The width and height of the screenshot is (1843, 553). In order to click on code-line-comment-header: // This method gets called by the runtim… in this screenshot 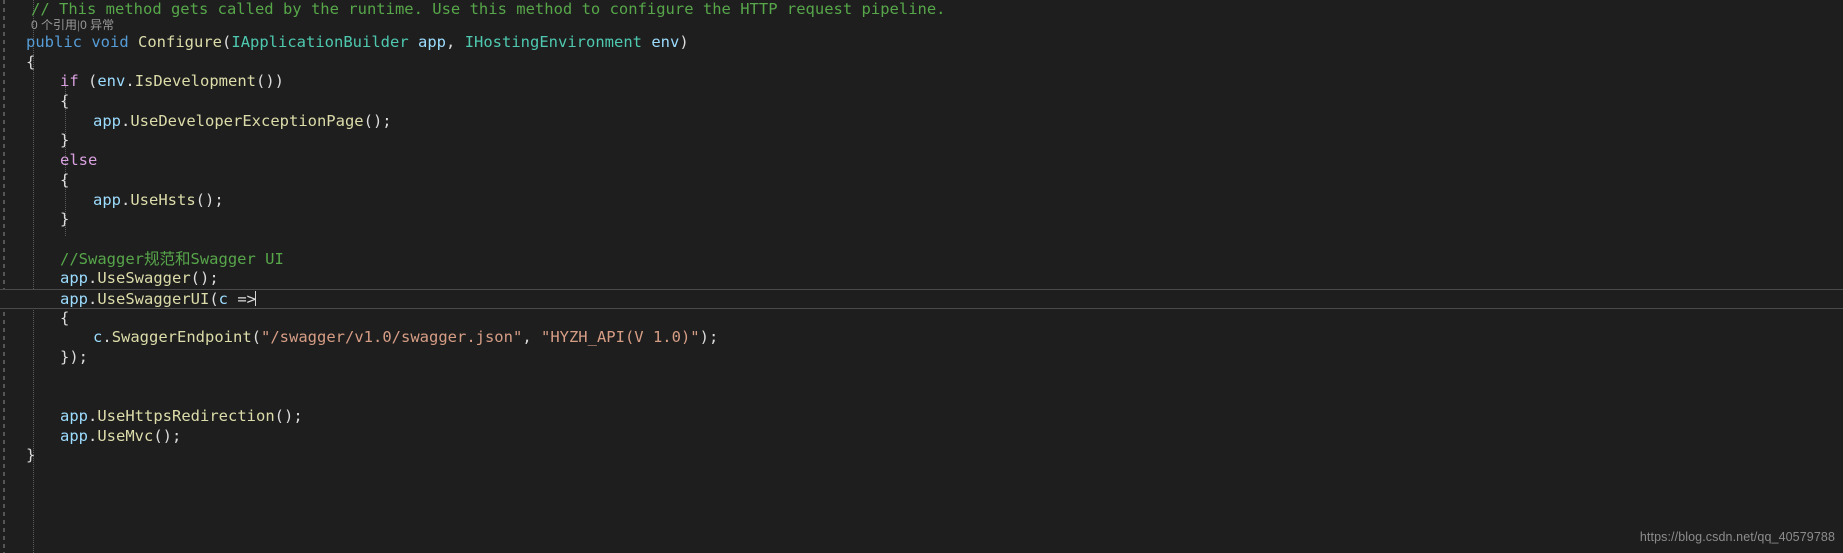, I will do `click(921, 9)`.